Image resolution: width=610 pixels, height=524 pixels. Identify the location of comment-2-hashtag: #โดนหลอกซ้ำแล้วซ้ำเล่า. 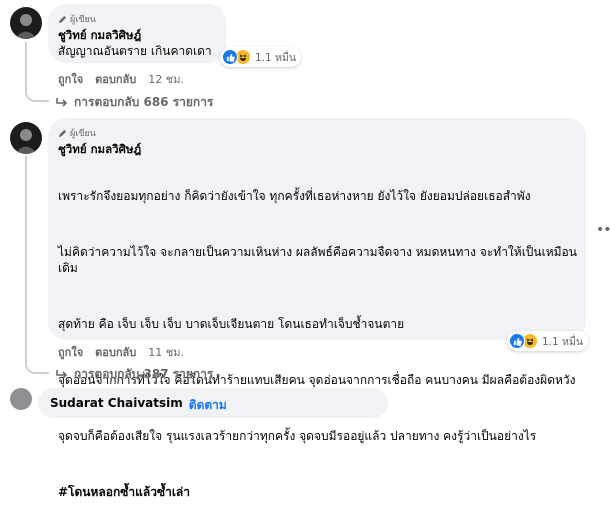
(318, 492).